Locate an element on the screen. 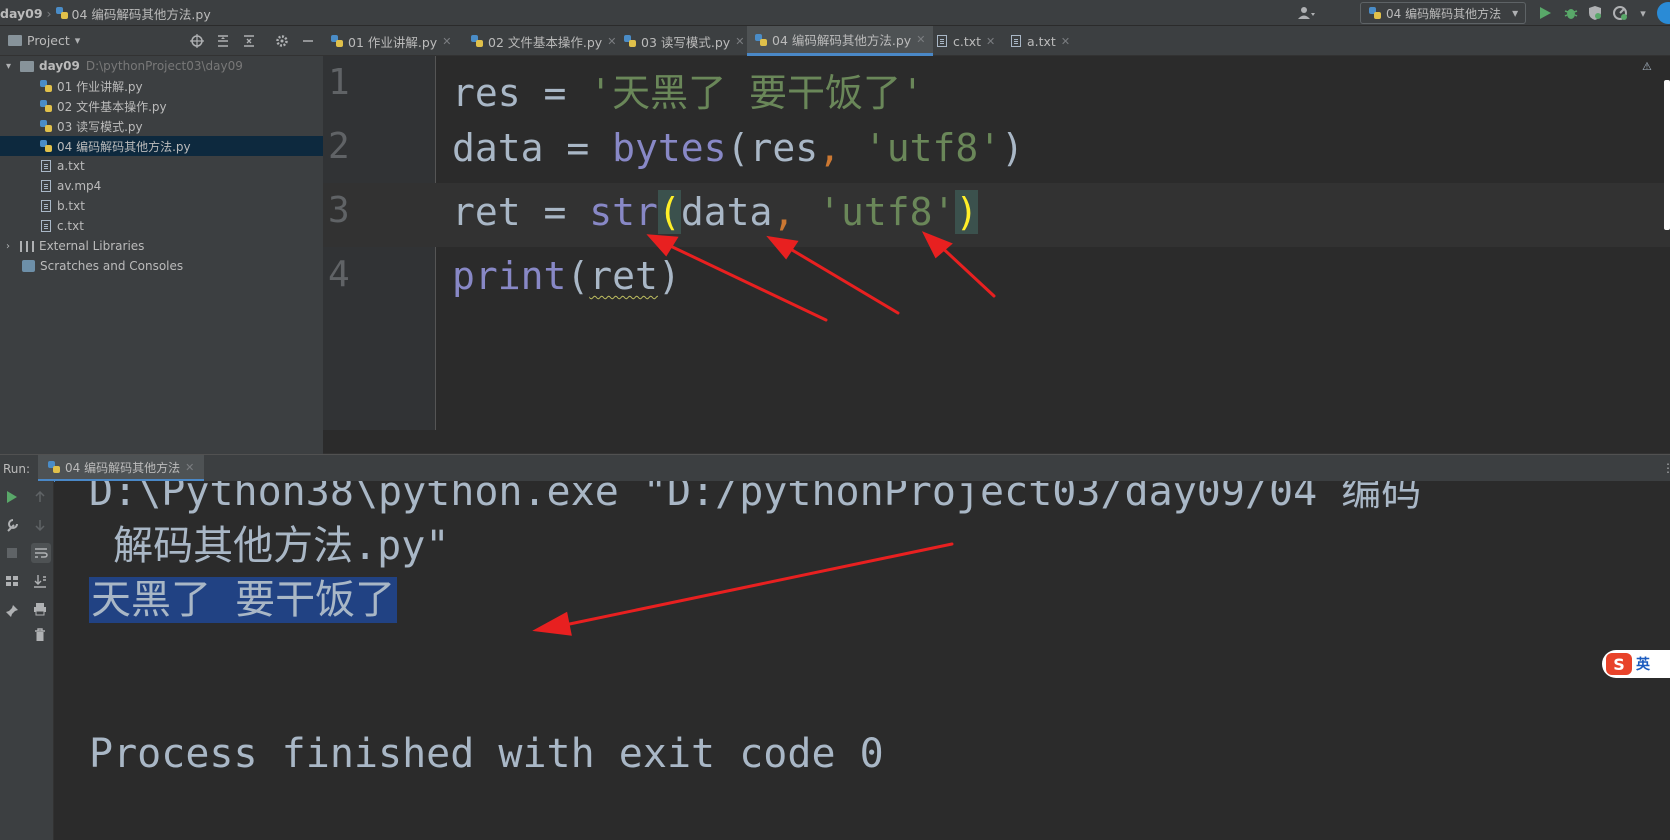 This screenshot has width=1670, height=840. project-panel-header: Project ▾ is located at coordinates (161, 41).